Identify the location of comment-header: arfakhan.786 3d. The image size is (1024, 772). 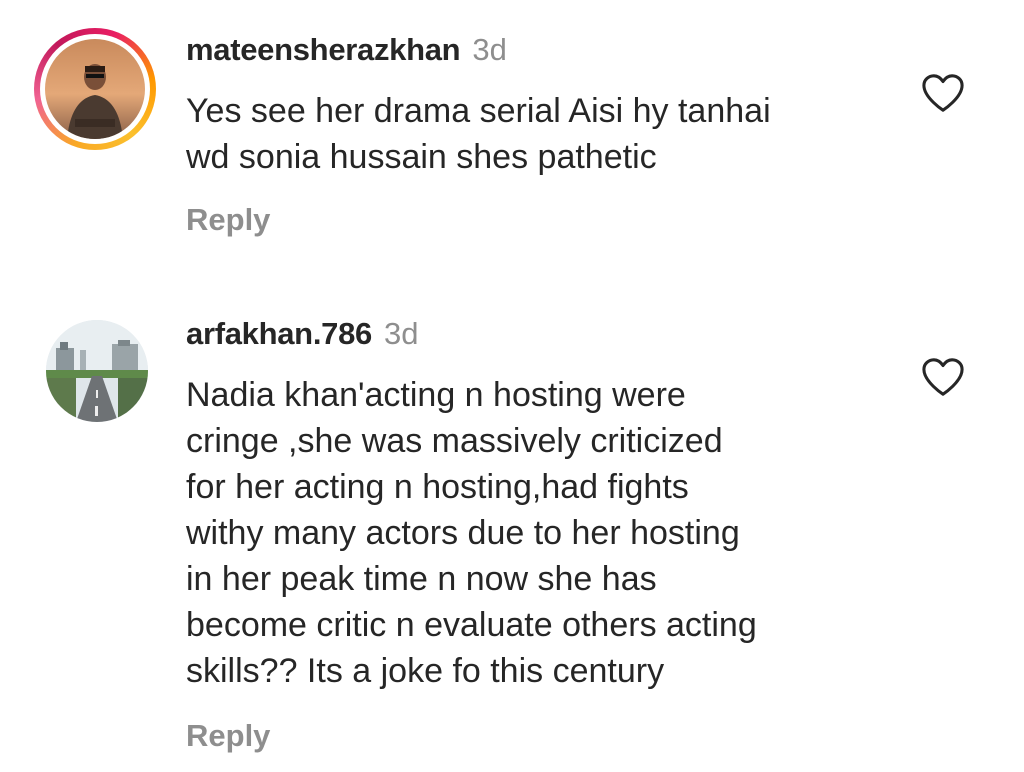
(302, 334).